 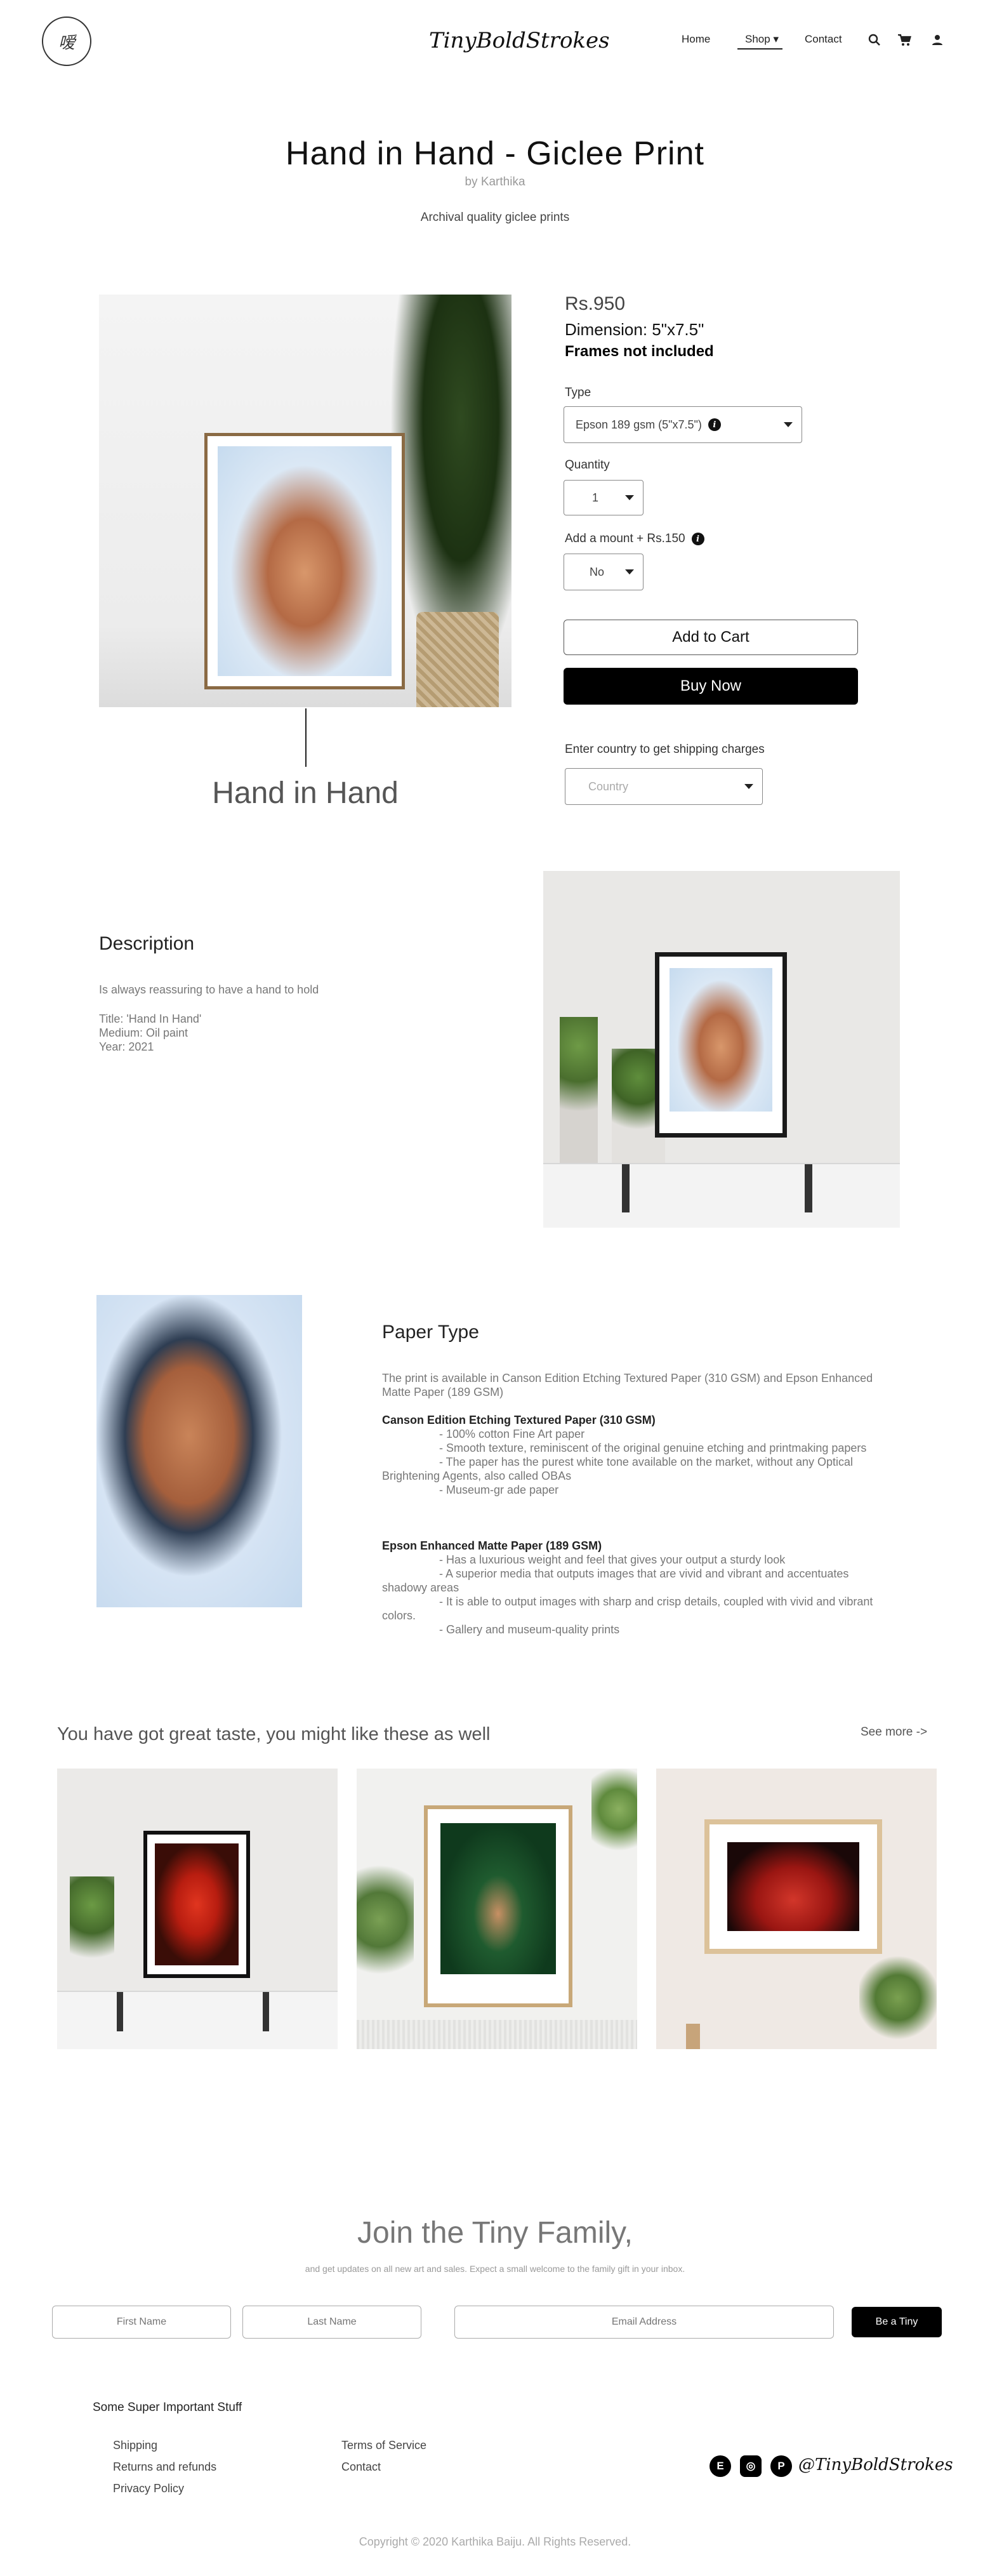 What do you see at coordinates (595, 303) in the screenshot?
I see `product-price: Rs.950` at bounding box center [595, 303].